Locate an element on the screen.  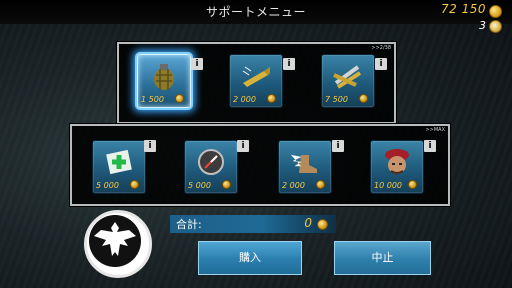
gold-amount: 3 is located at coordinates (482, 25).